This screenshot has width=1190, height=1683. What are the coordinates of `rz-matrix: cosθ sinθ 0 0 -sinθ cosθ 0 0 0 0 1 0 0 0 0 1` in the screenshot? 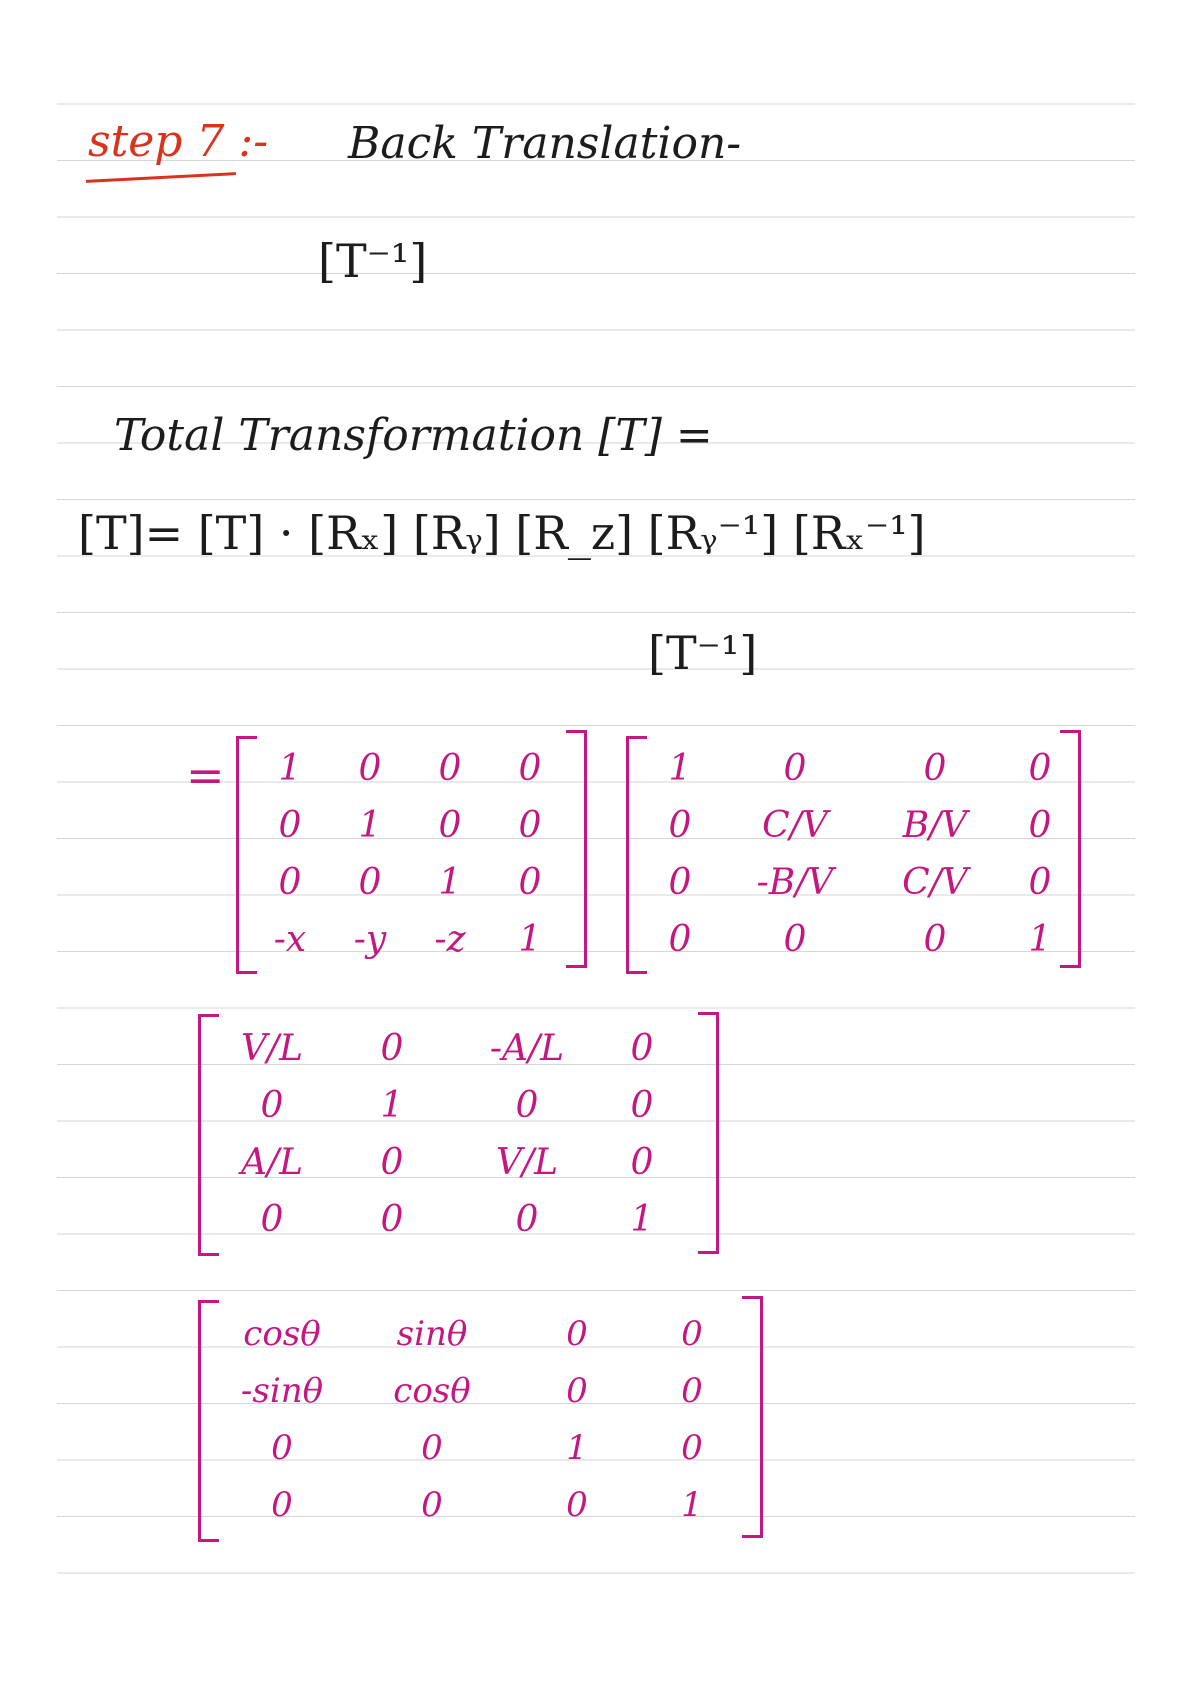 It's located at (477, 1420).